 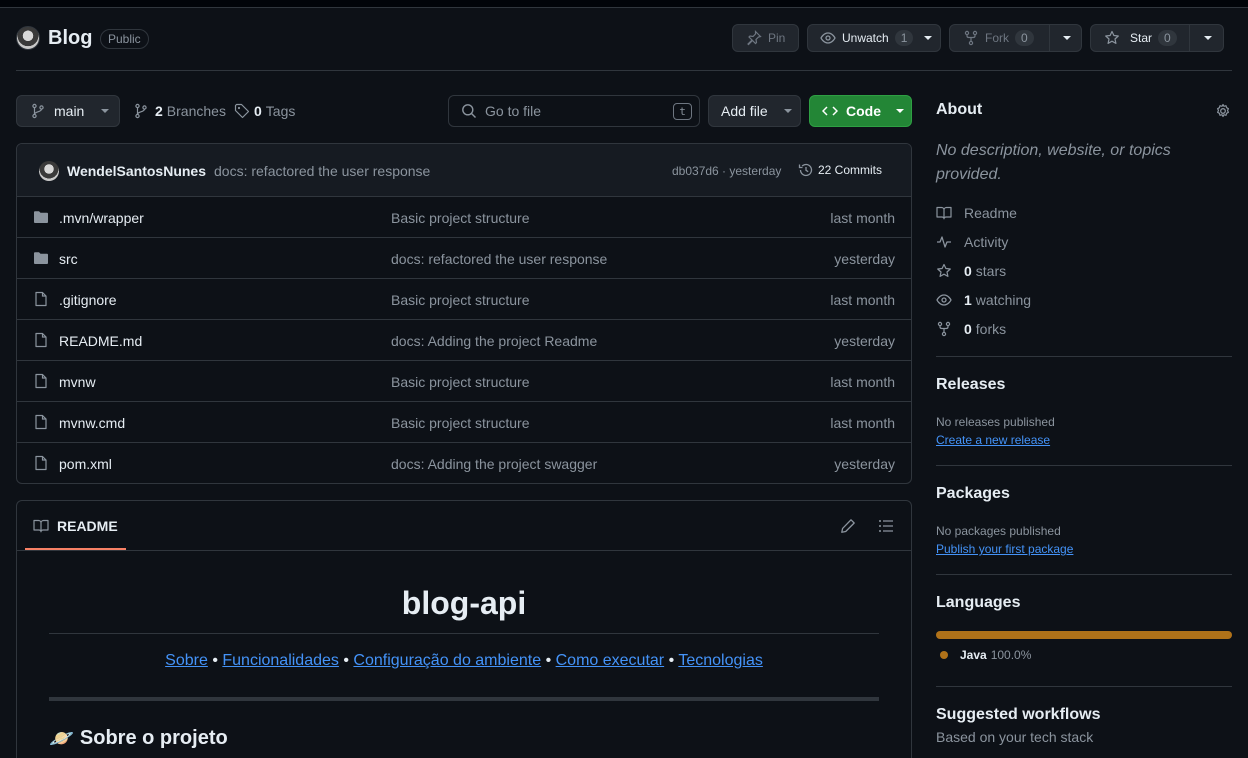 What do you see at coordinates (280, 660) in the screenshot?
I see `readme-link-funcionalidades: Funcionalidades` at bounding box center [280, 660].